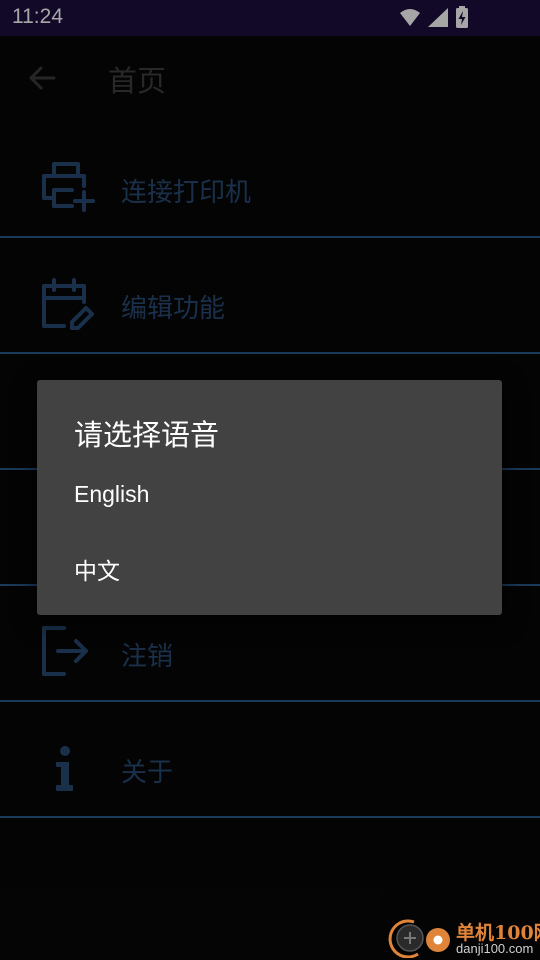 This screenshot has width=540, height=960. I want to click on watermark-logo-icon, so click(419, 938).